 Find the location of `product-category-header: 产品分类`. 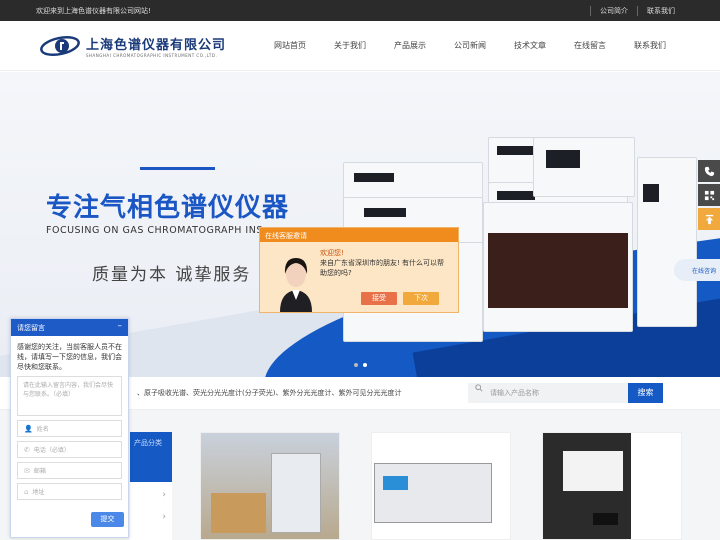

product-category-header: 产品分类 is located at coordinates (151, 457).